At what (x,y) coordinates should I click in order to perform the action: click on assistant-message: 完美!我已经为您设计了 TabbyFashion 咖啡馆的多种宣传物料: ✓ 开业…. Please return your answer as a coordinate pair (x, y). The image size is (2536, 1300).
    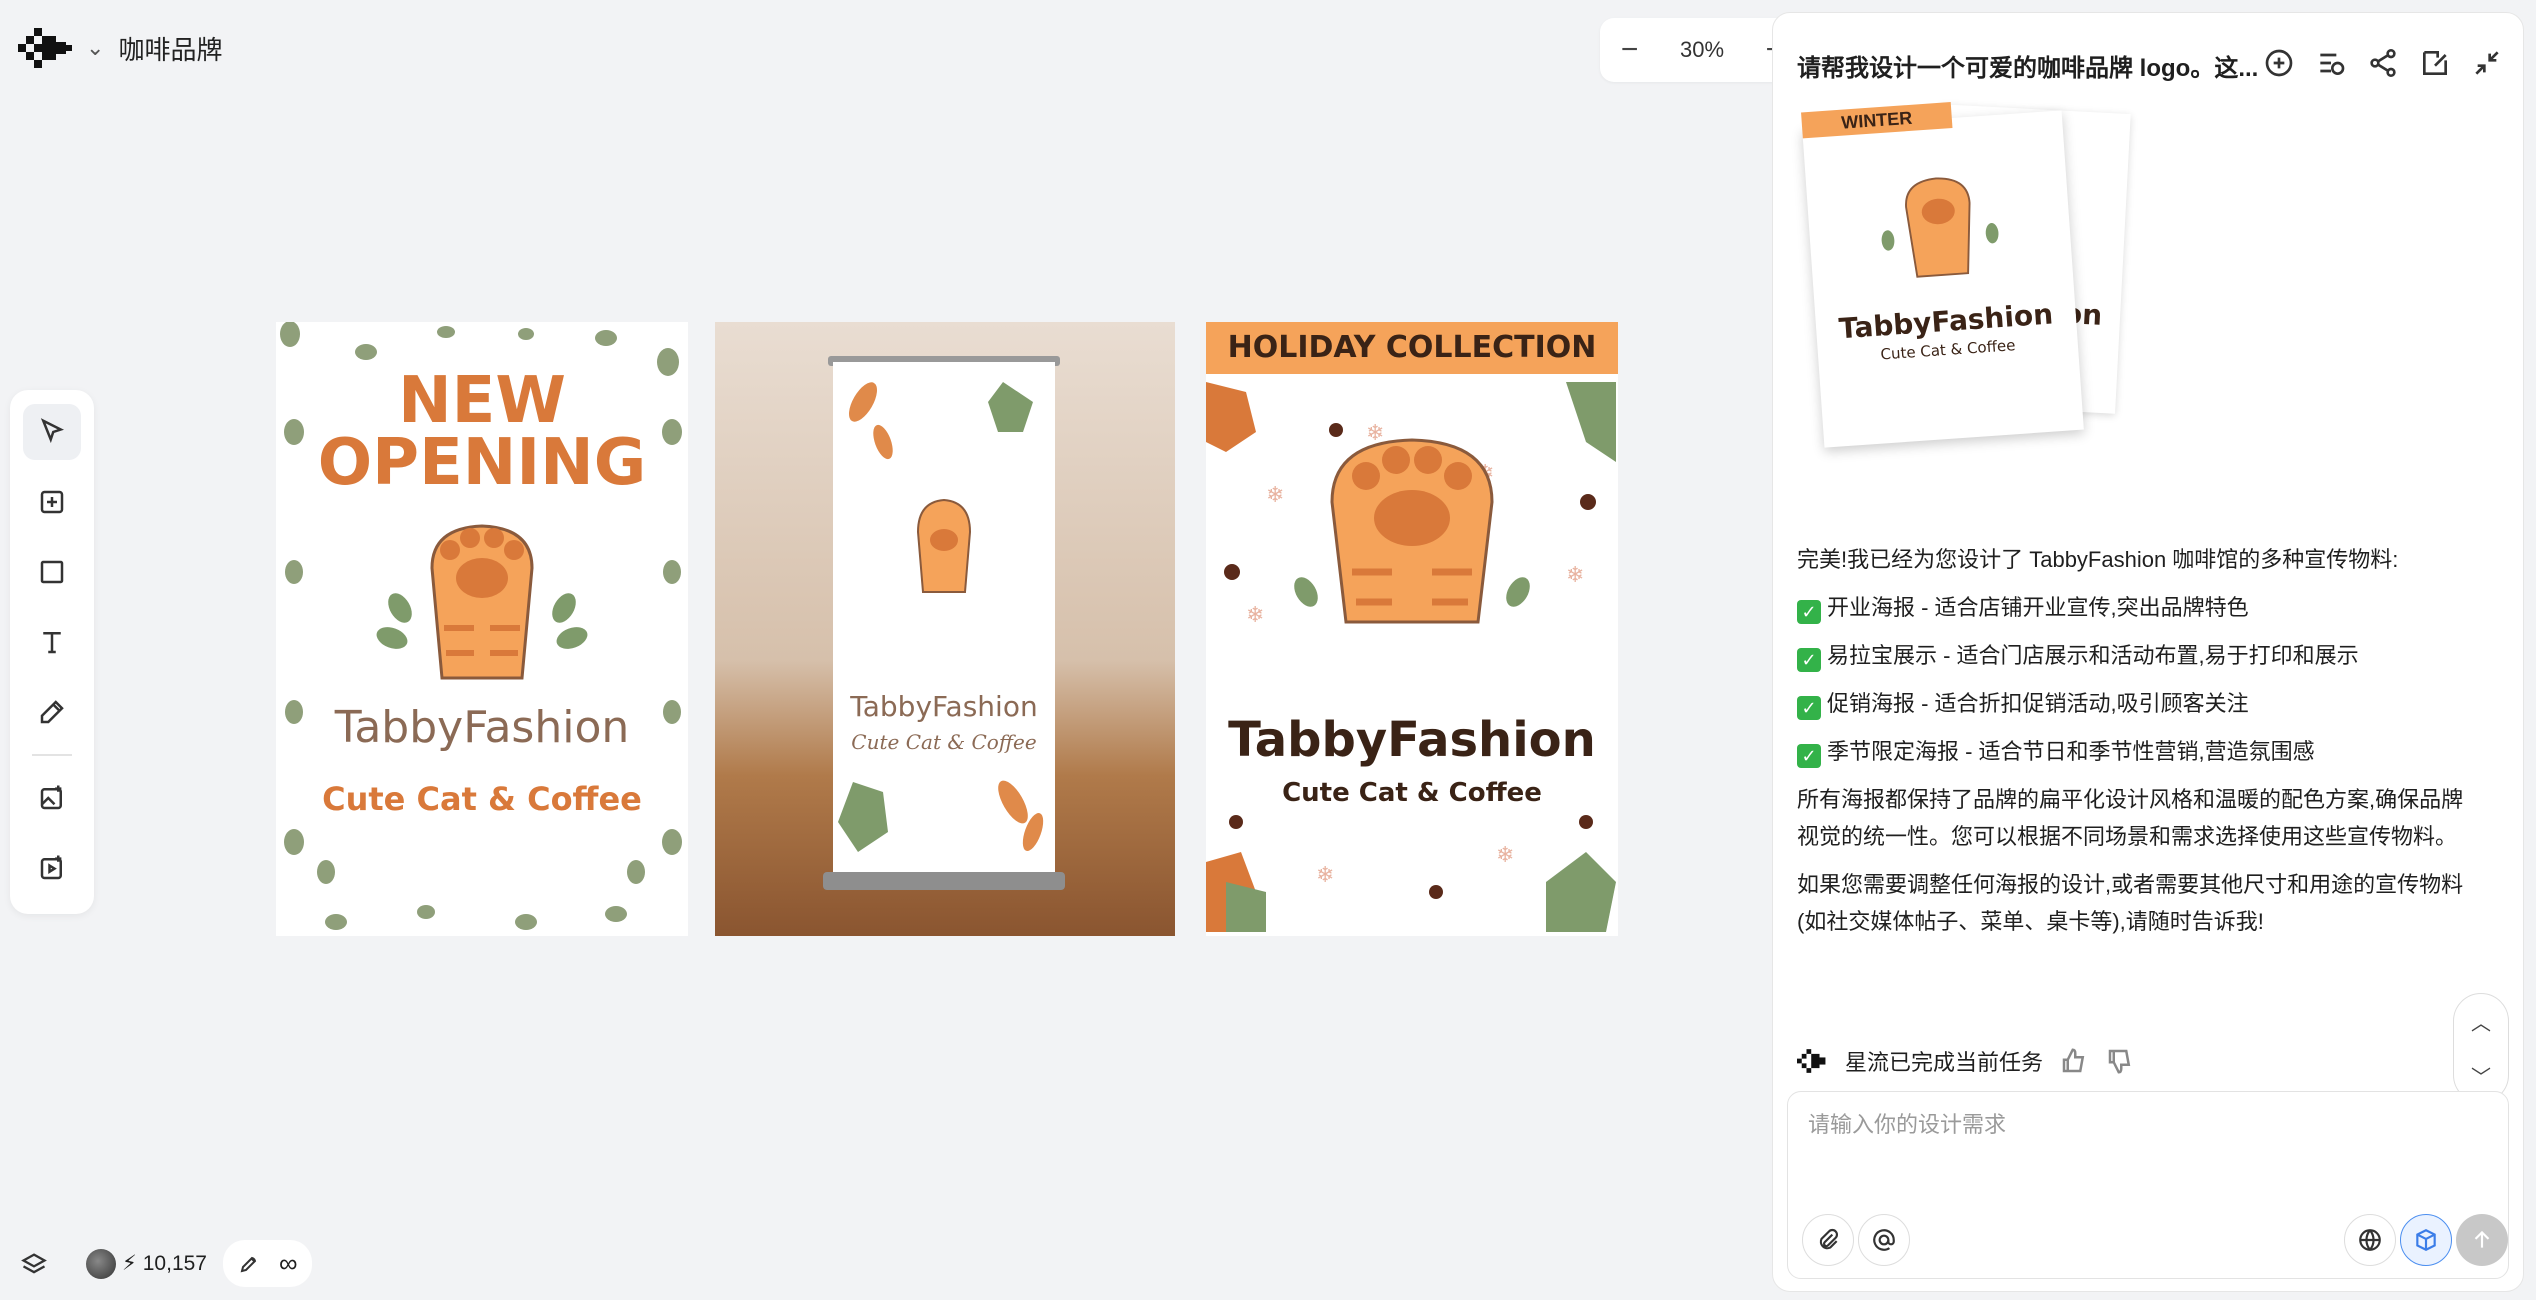
    Looking at the image, I should click on (2137, 746).